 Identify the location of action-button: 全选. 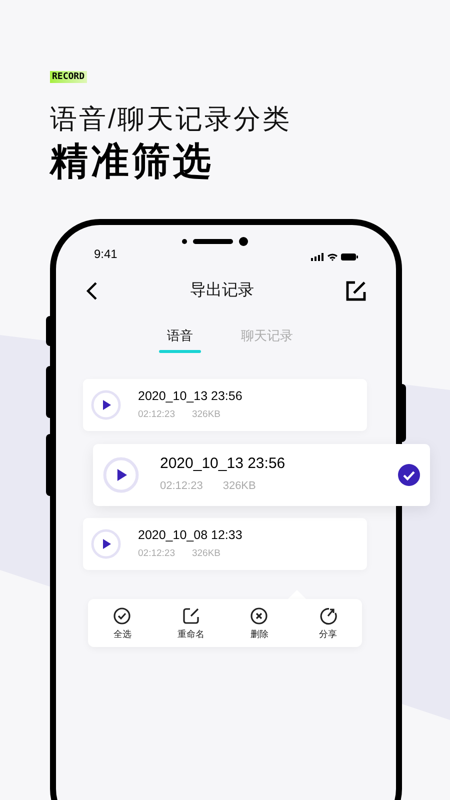
(122, 623).